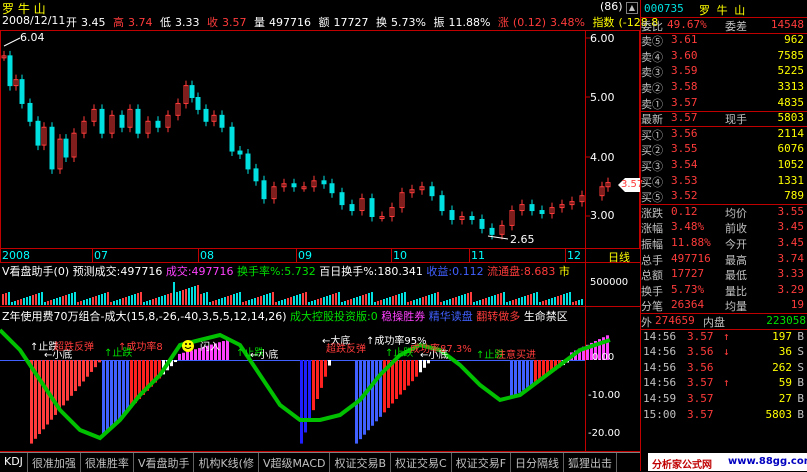 This screenshot has width=807, height=472. What do you see at coordinates (591, 462) in the screenshot?
I see `tab-10: 狐狸出击` at bounding box center [591, 462].